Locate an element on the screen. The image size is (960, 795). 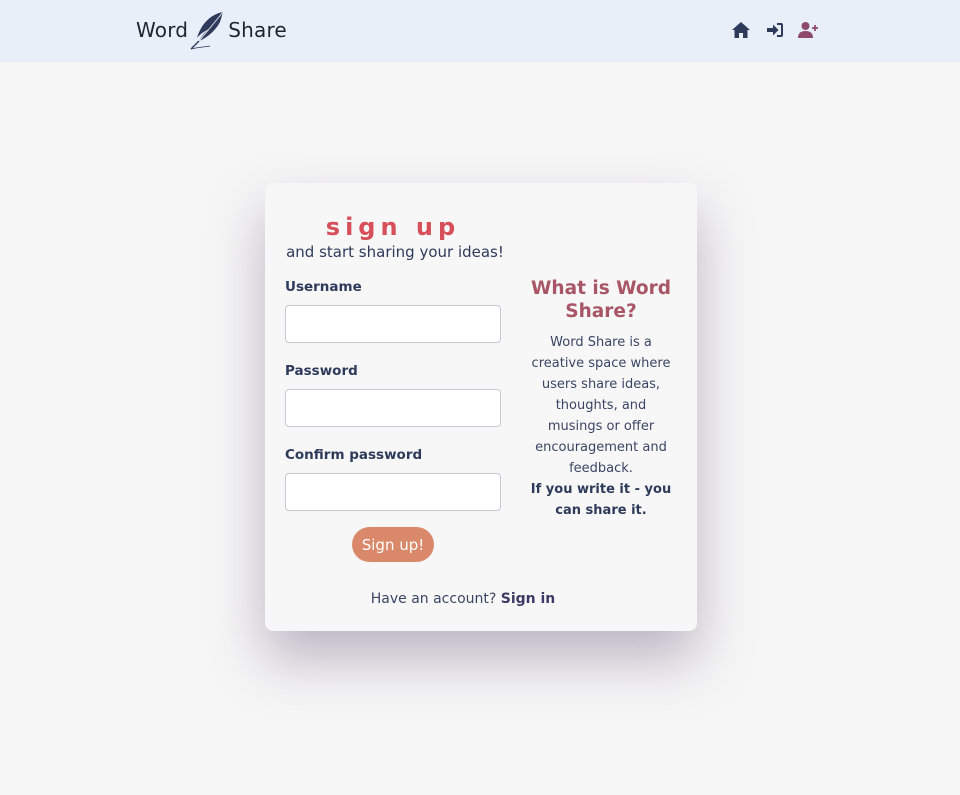
nav-icon-group is located at coordinates (775, 30).